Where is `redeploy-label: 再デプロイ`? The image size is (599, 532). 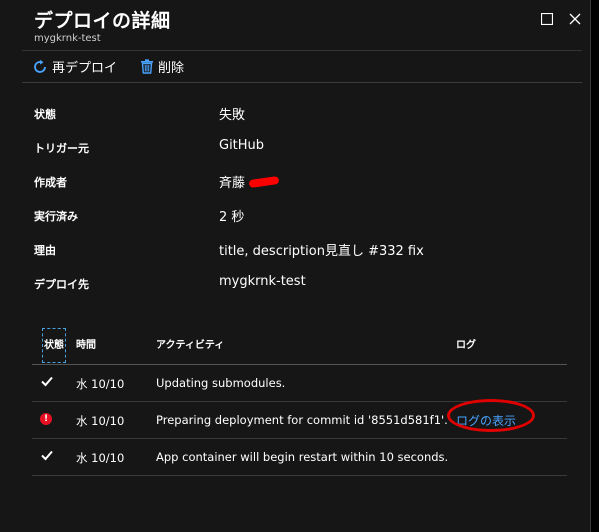
redeploy-label: 再デプロイ is located at coordinates (85, 68).